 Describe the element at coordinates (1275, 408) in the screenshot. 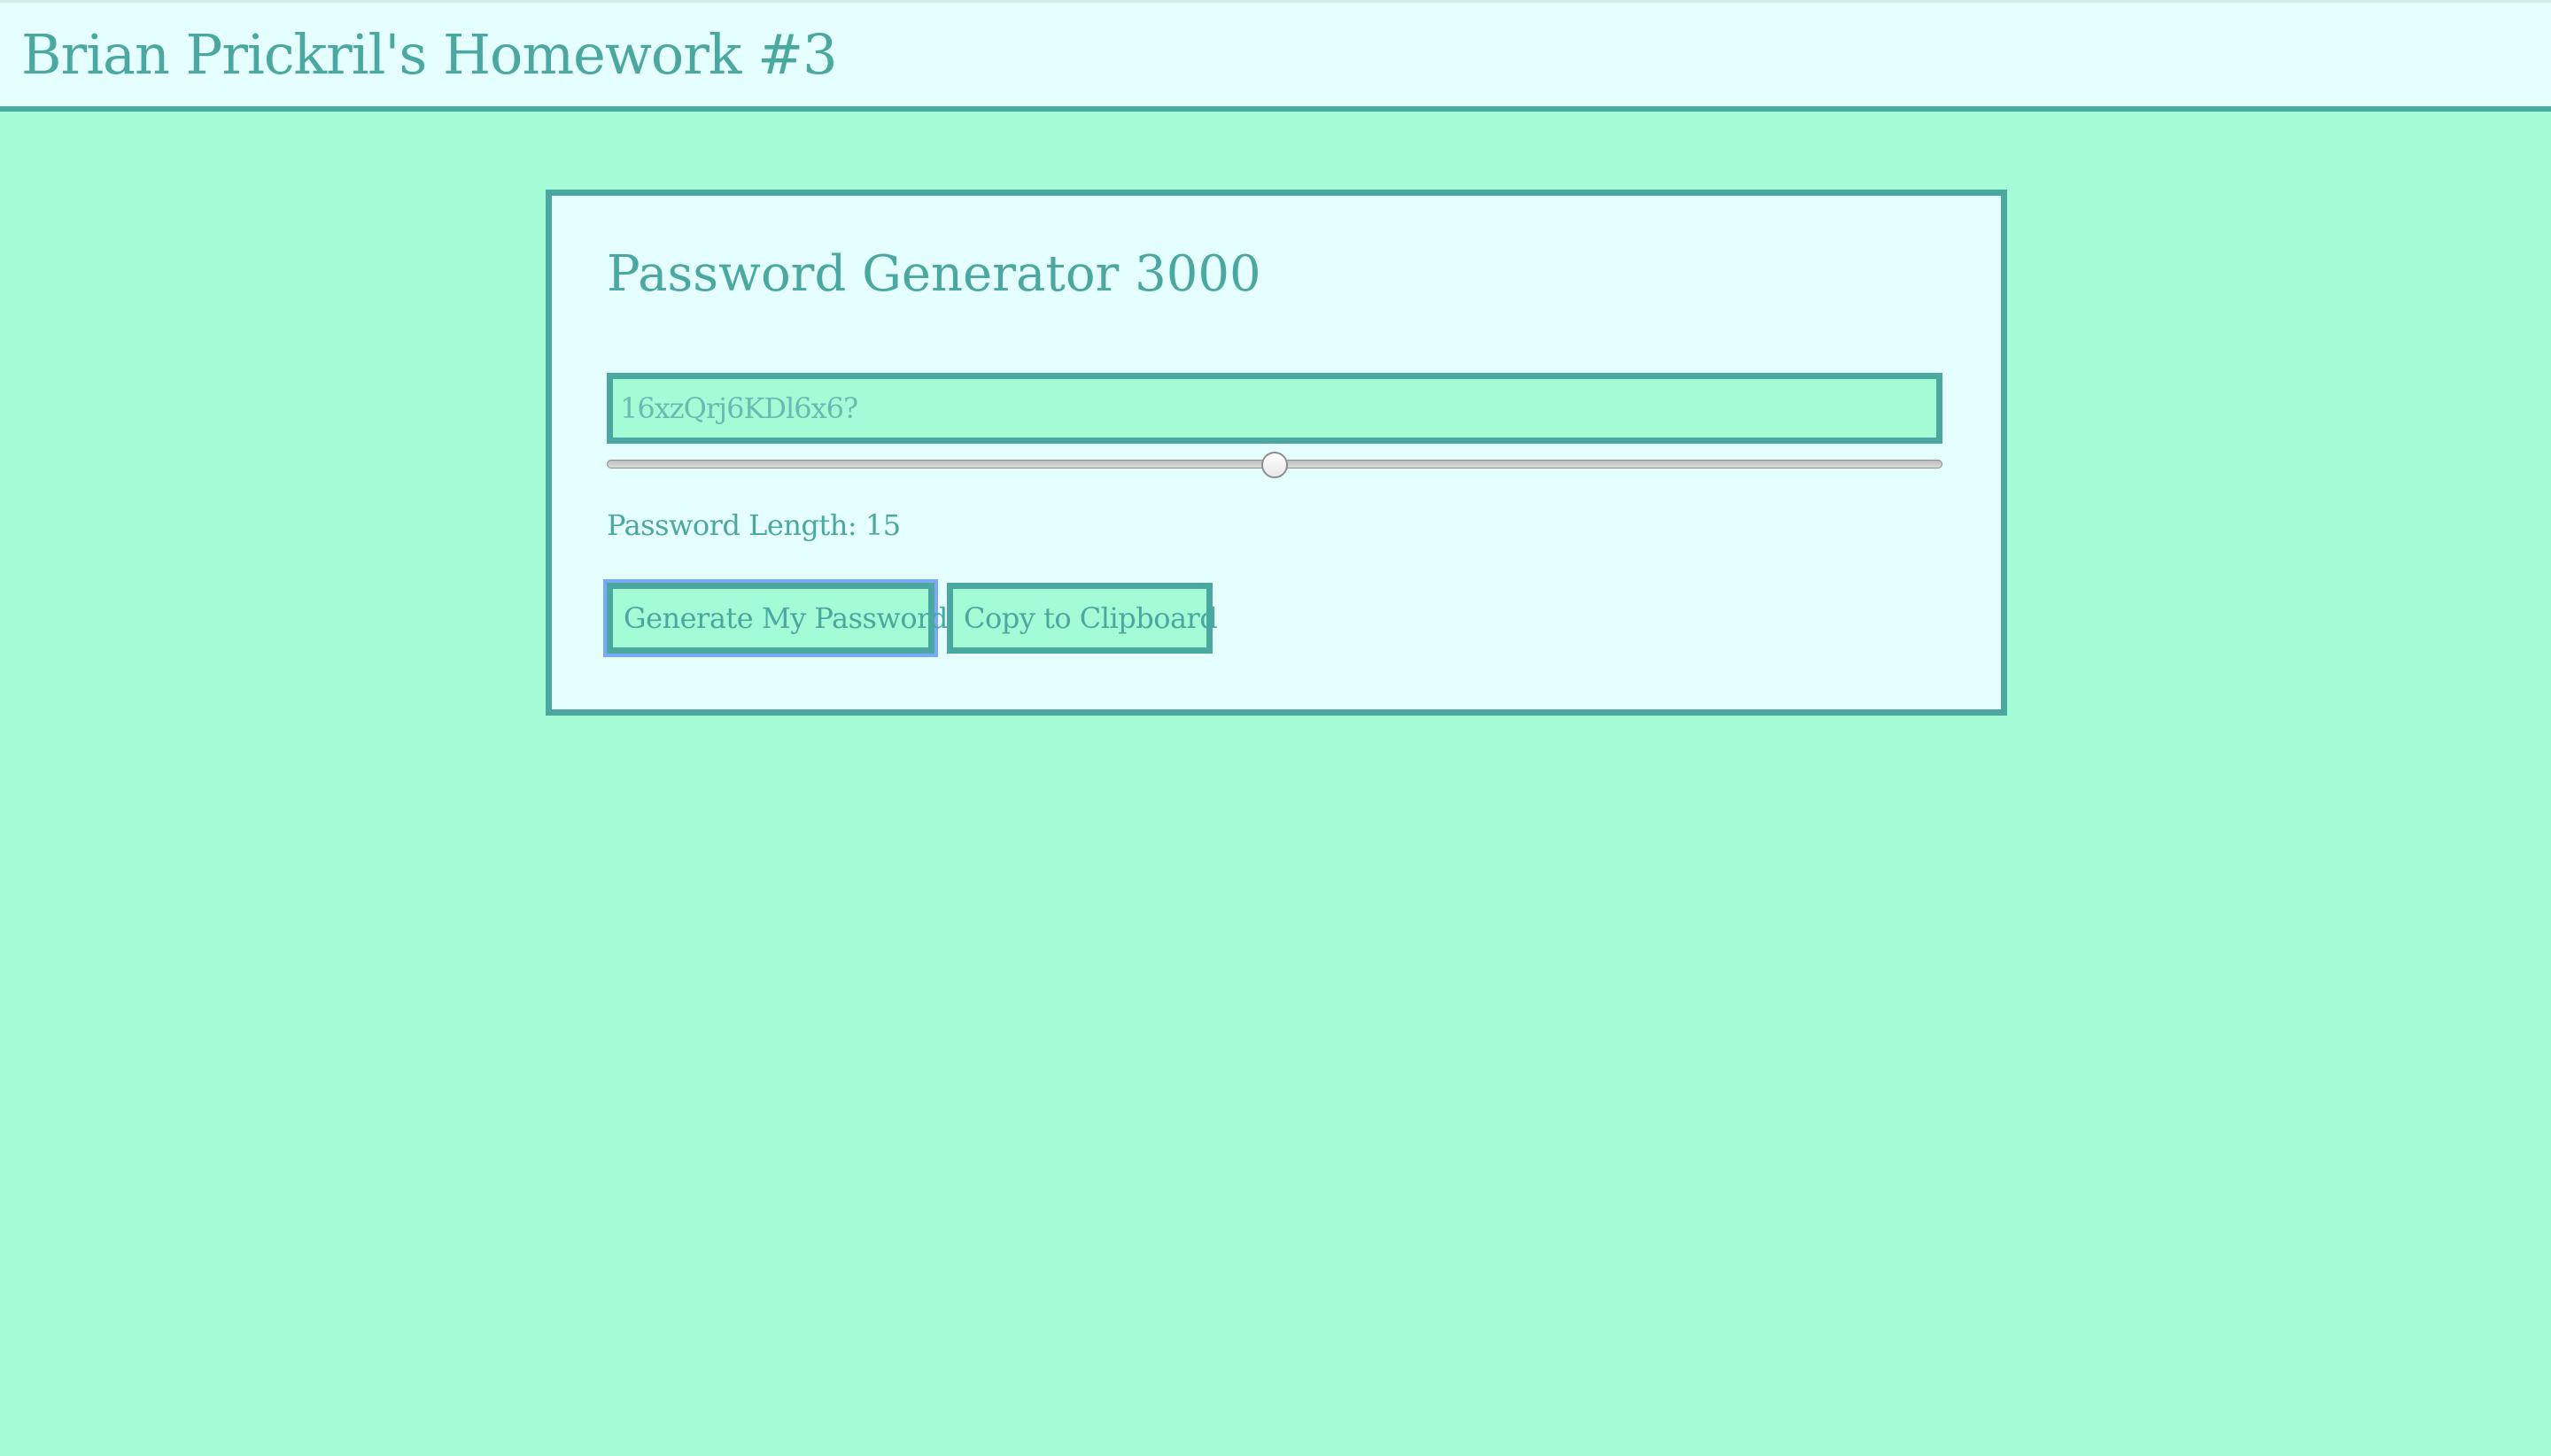

I see `password-output-field` at that location.